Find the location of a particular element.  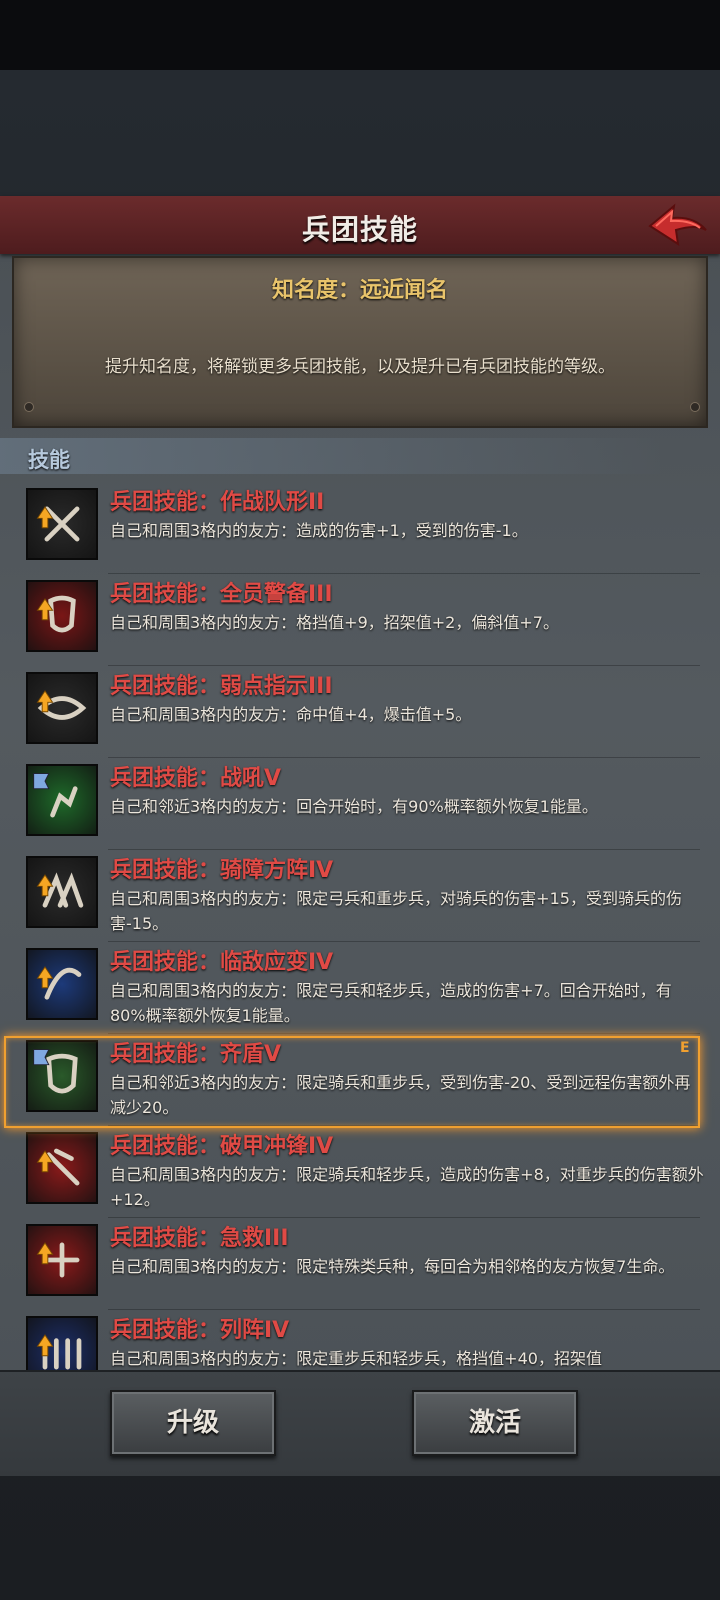

shield-wall-icon is located at coordinates (62, 616).